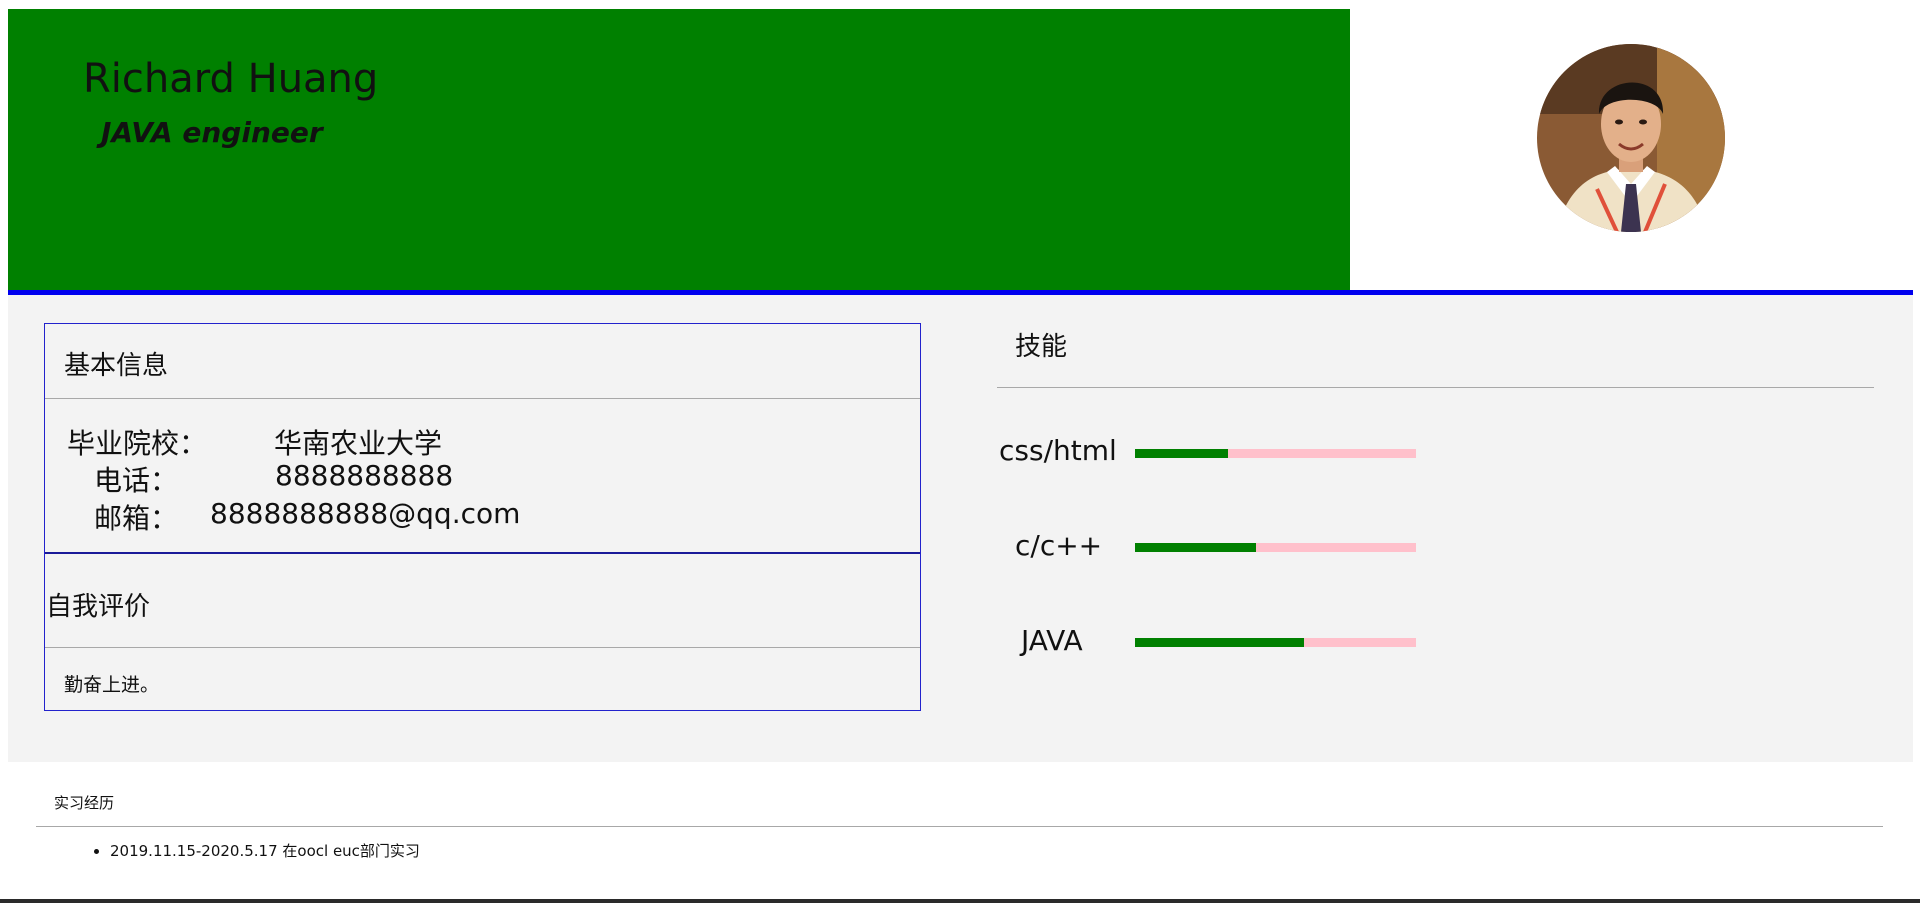 Image resolution: width=1920 pixels, height=903 pixels. I want to click on card-divider, so click(482, 553).